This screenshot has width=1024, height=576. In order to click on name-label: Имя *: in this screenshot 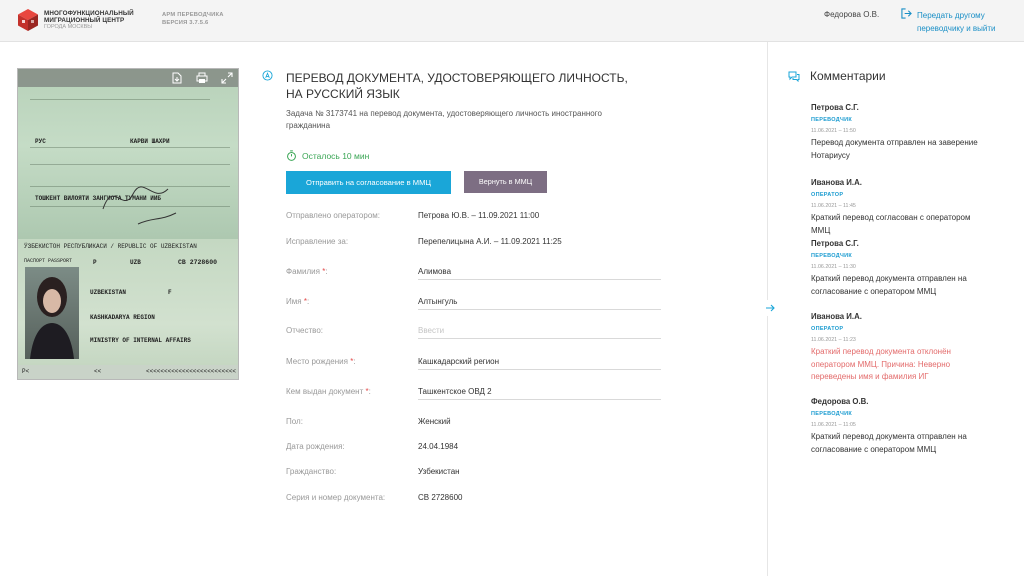, I will do `click(297, 301)`.